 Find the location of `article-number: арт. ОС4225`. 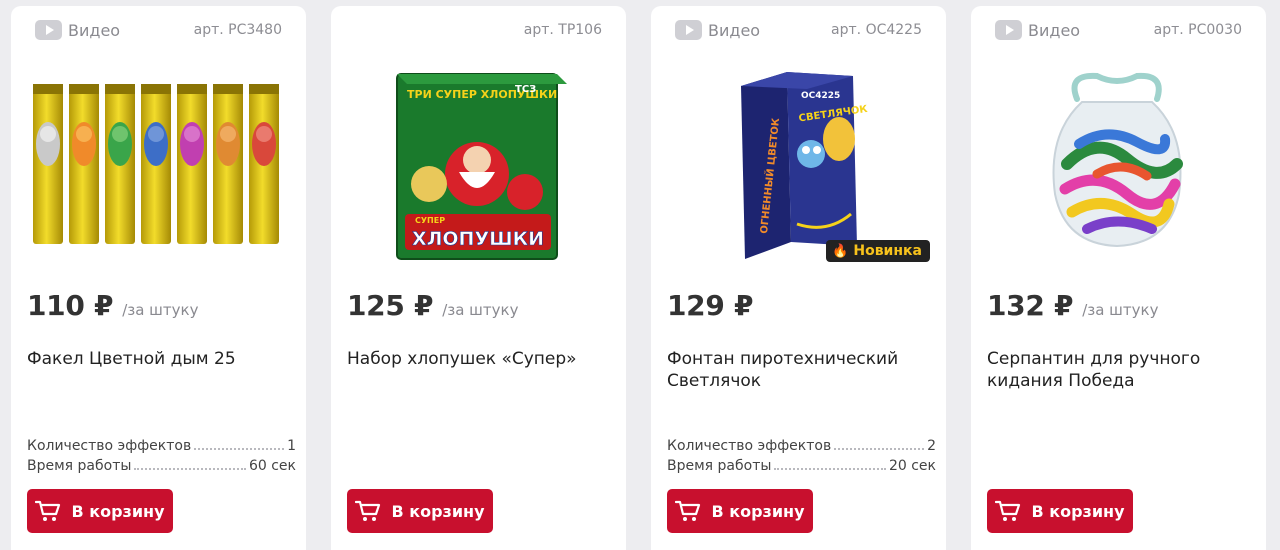

article-number: арт. ОС4225 is located at coordinates (876, 30).